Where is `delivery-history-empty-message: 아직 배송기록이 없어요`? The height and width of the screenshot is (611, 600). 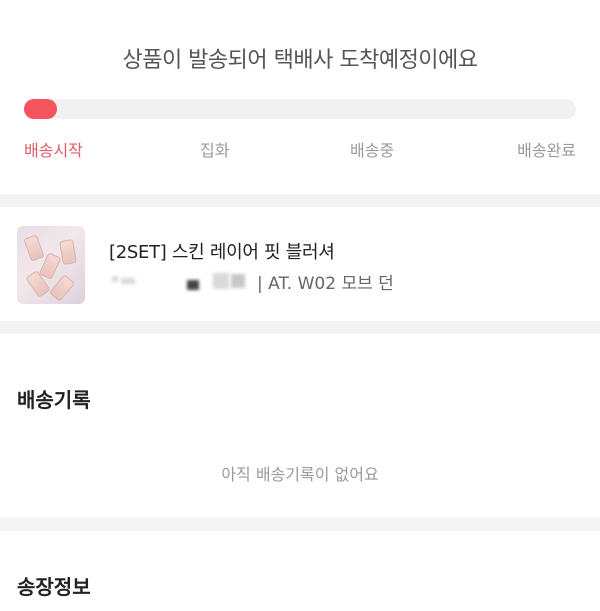
delivery-history-empty-message: 아직 배송기록이 없어요 is located at coordinates (300, 474).